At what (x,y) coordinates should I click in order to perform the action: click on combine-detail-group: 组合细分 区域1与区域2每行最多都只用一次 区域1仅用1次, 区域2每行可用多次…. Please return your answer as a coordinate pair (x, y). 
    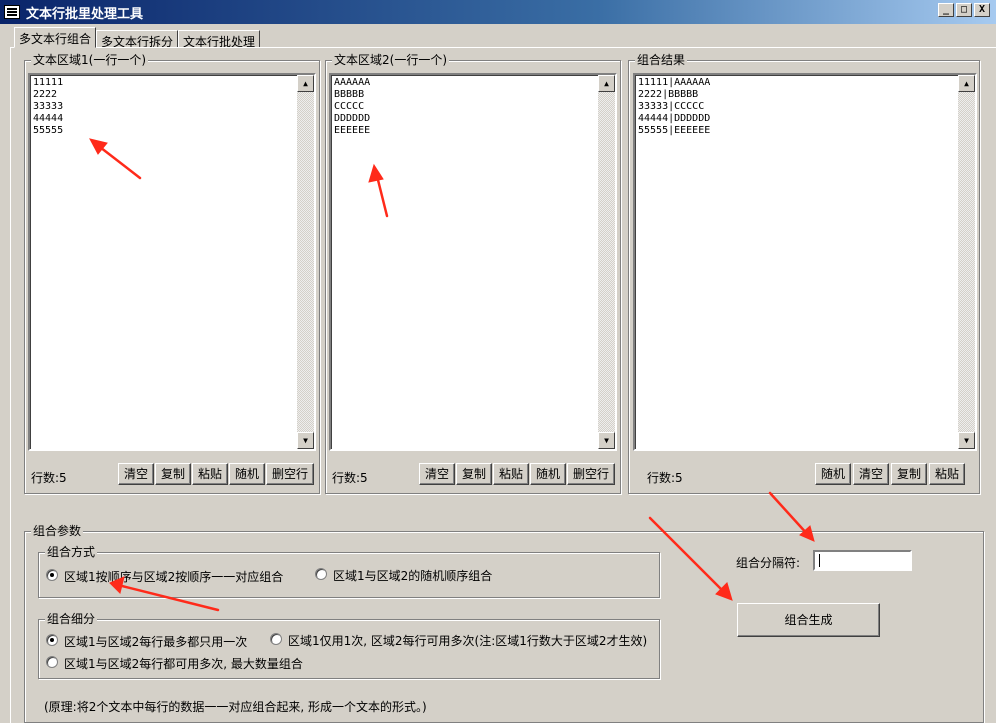
    Looking at the image, I should click on (349, 645).